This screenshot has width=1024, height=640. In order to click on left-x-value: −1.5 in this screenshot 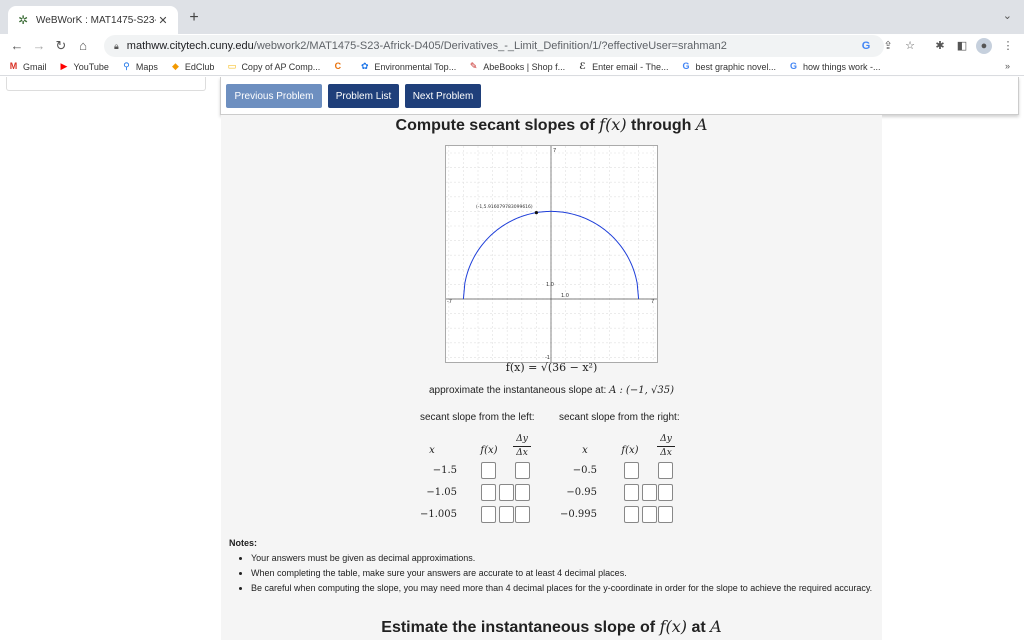, I will do `click(444, 470)`.